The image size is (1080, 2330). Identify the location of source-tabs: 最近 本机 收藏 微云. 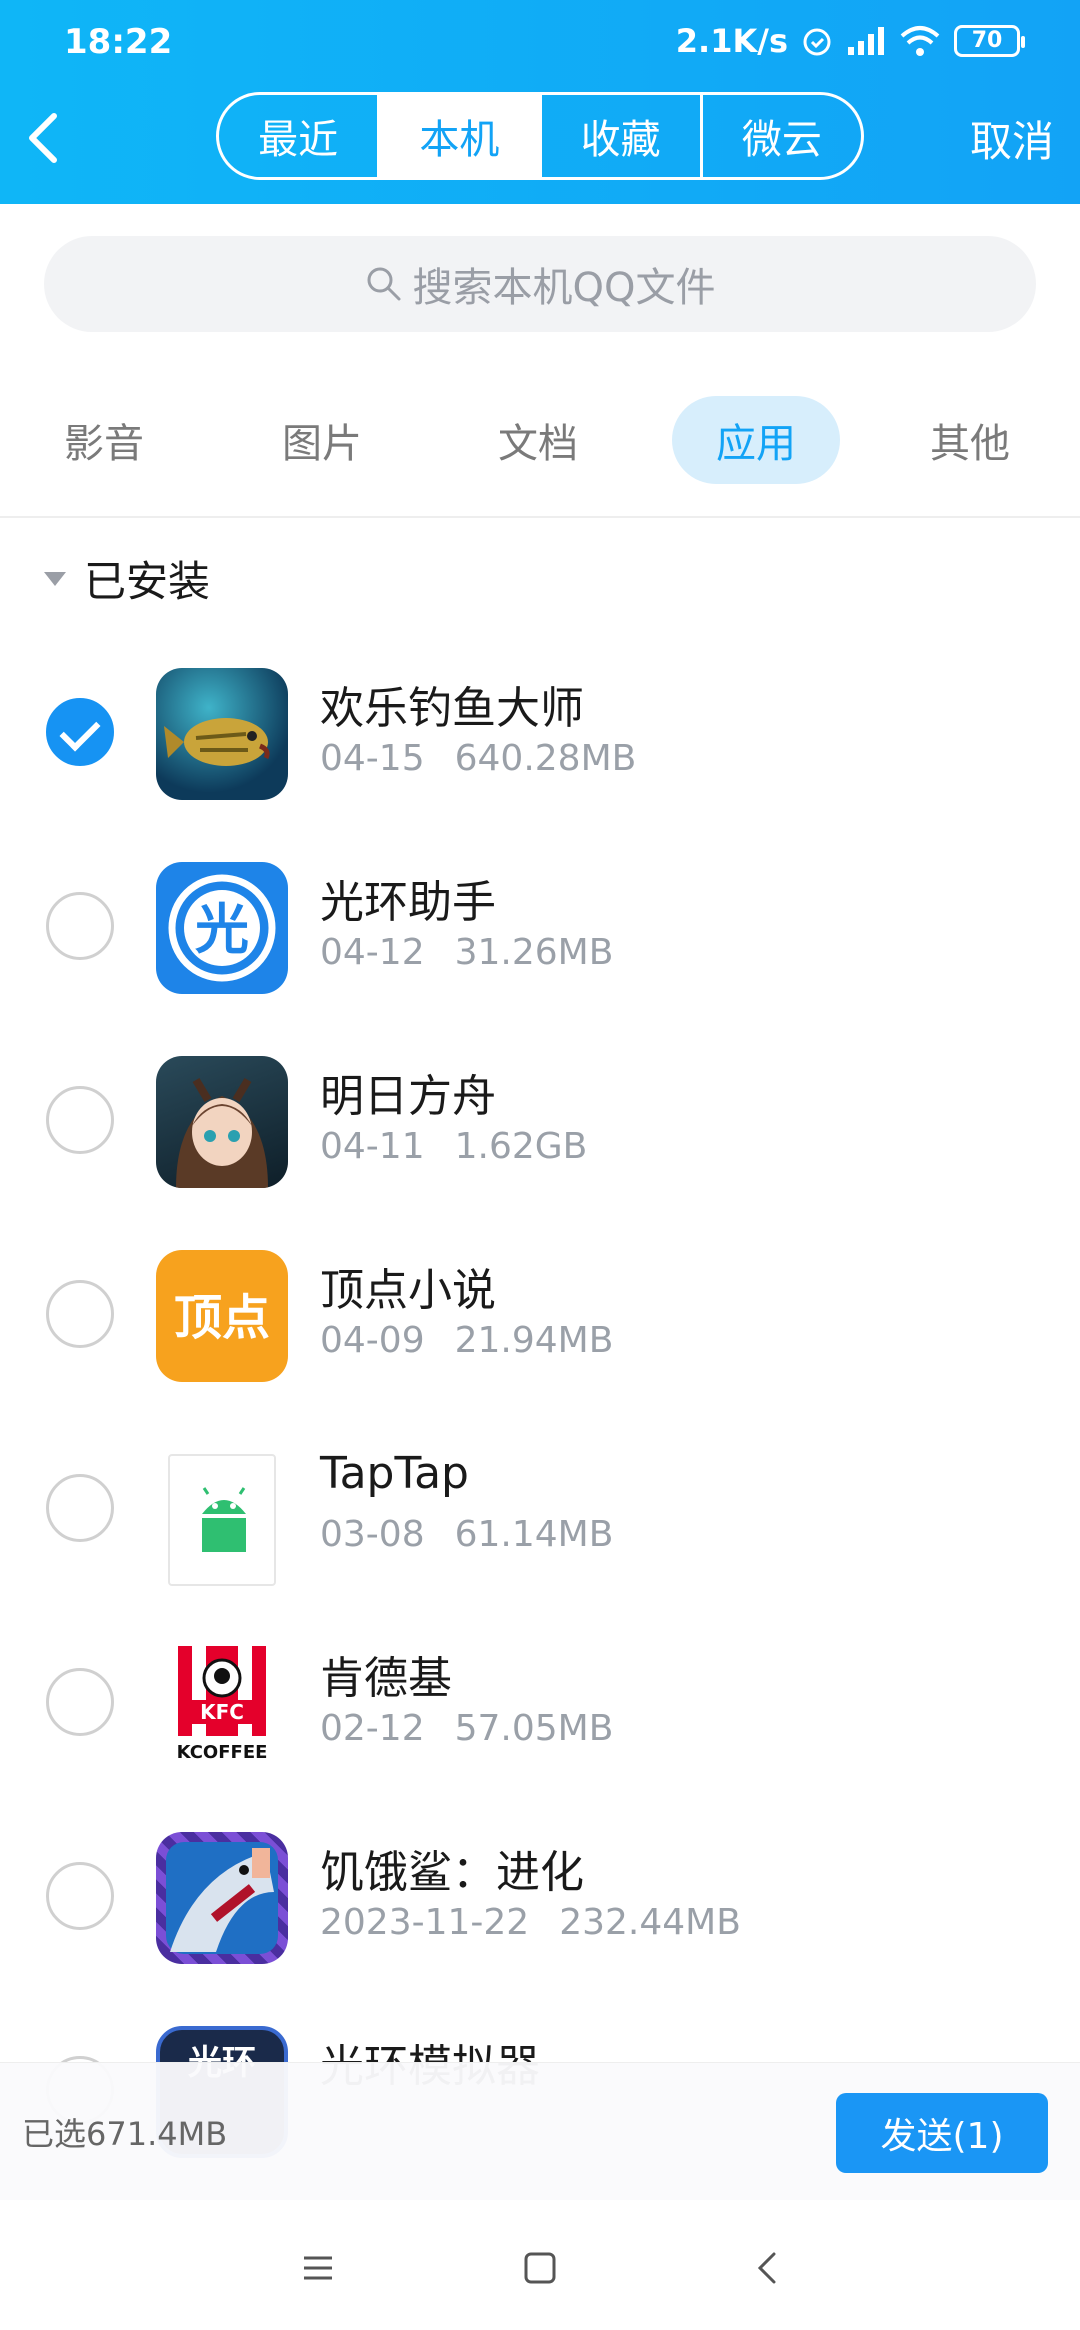
(540, 136).